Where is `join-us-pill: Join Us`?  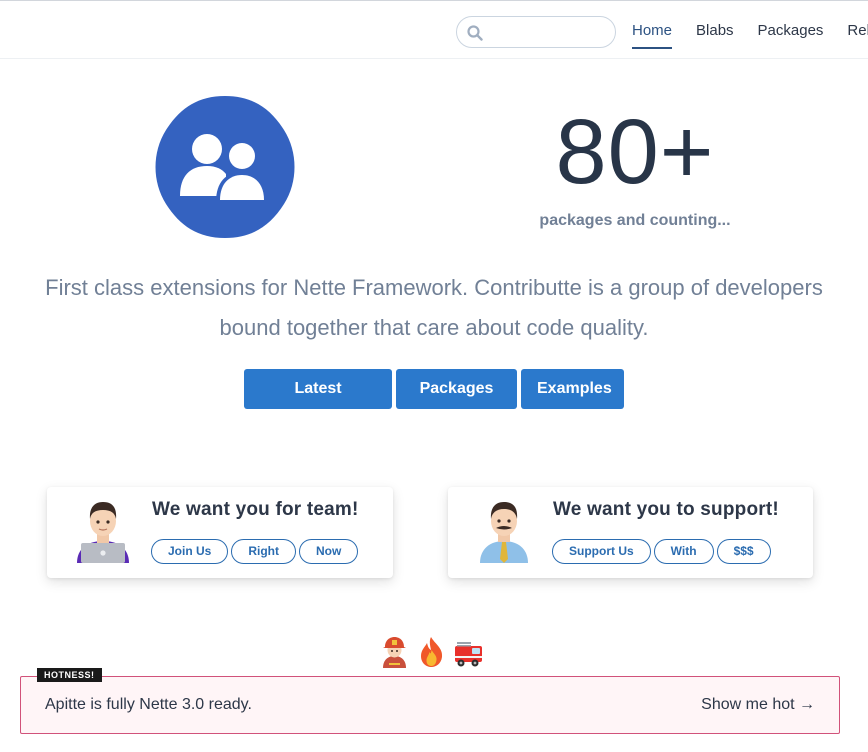 join-us-pill: Join Us is located at coordinates (190, 551).